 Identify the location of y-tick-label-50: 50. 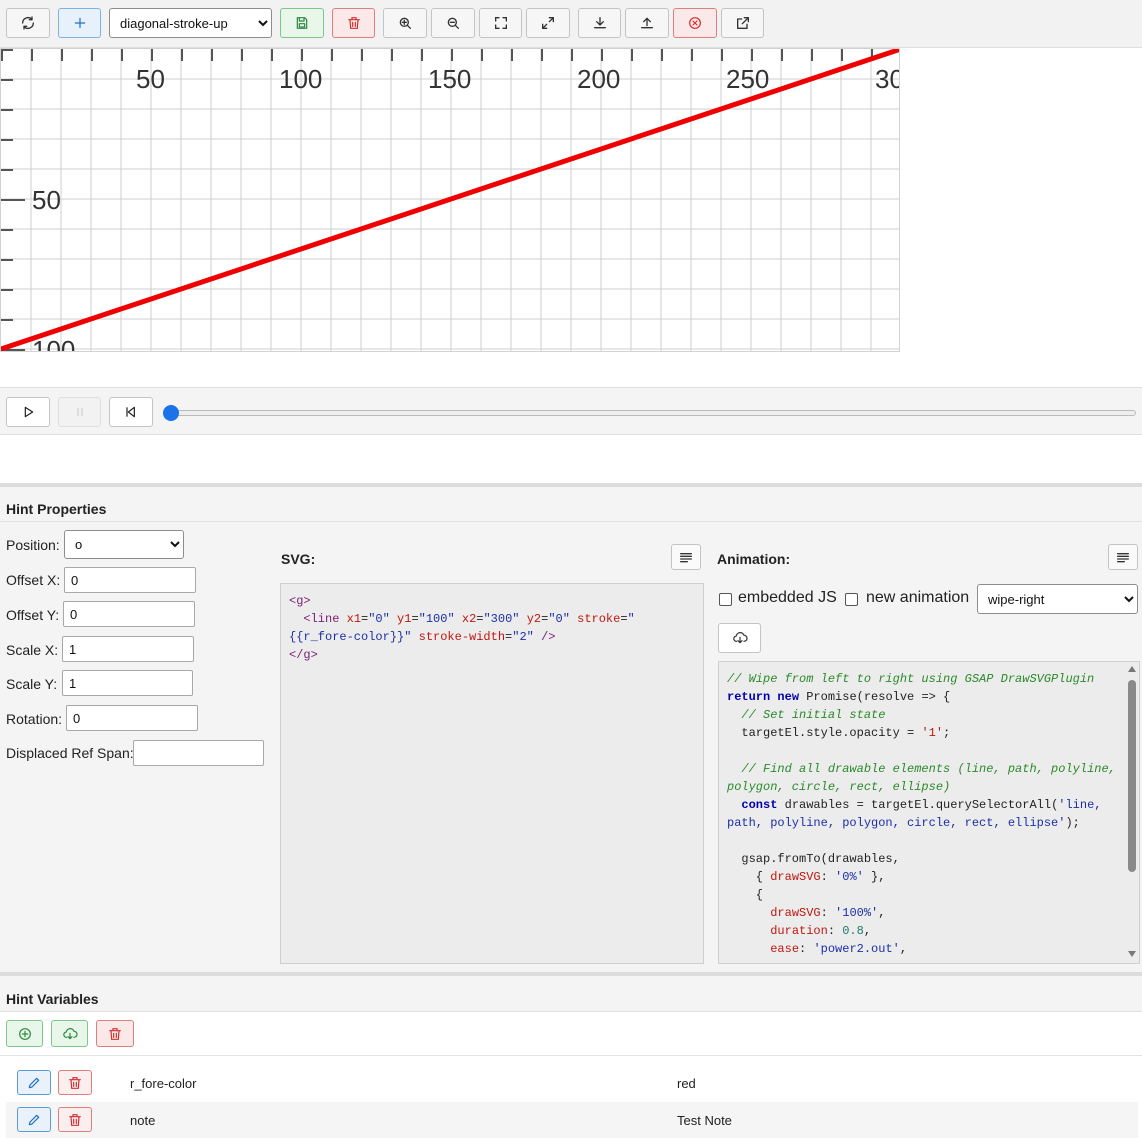
(46, 200).